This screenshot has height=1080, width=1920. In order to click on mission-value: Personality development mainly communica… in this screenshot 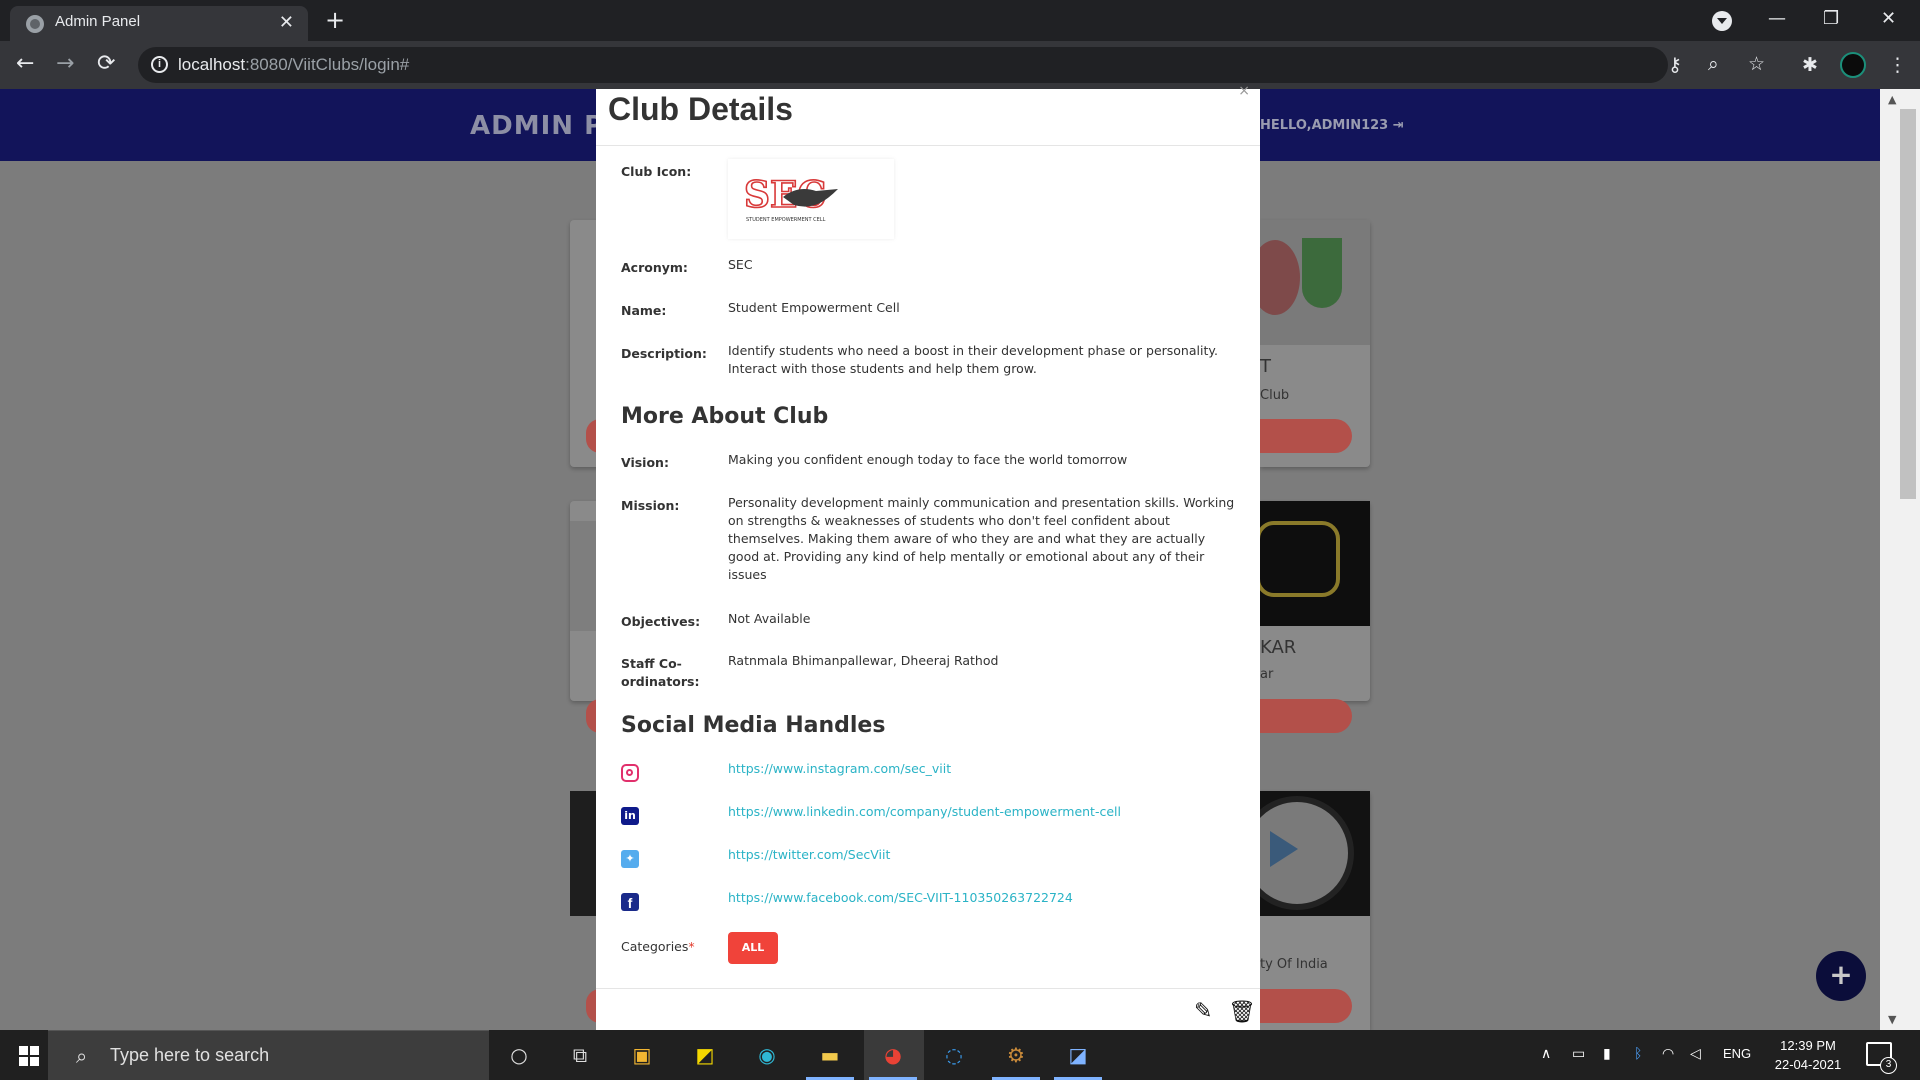, I will do `click(981, 538)`.